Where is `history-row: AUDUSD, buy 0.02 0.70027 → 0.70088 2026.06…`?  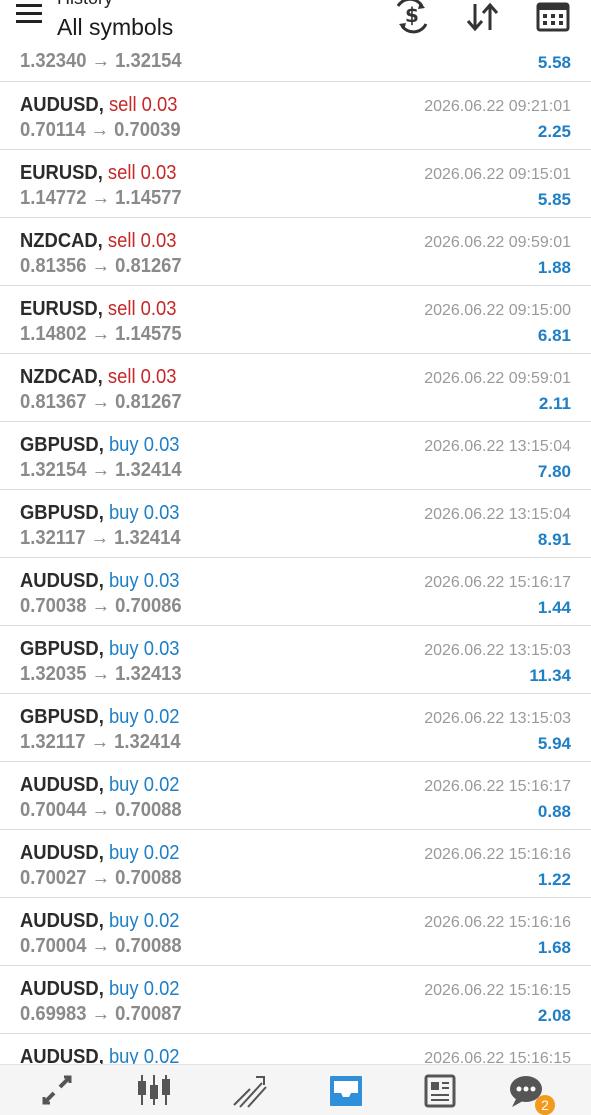 history-row: AUDUSD, buy 0.02 0.70027 → 0.70088 2026.06… is located at coordinates (295, 864).